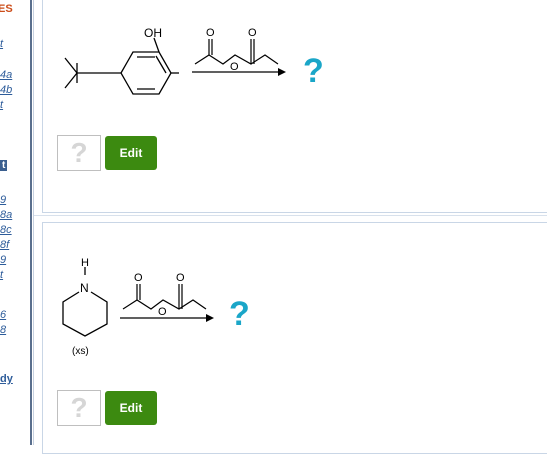 The height and width of the screenshot is (454, 547). What do you see at coordinates (121, 60) in the screenshot?
I see `reactant-structure-1: OH` at bounding box center [121, 60].